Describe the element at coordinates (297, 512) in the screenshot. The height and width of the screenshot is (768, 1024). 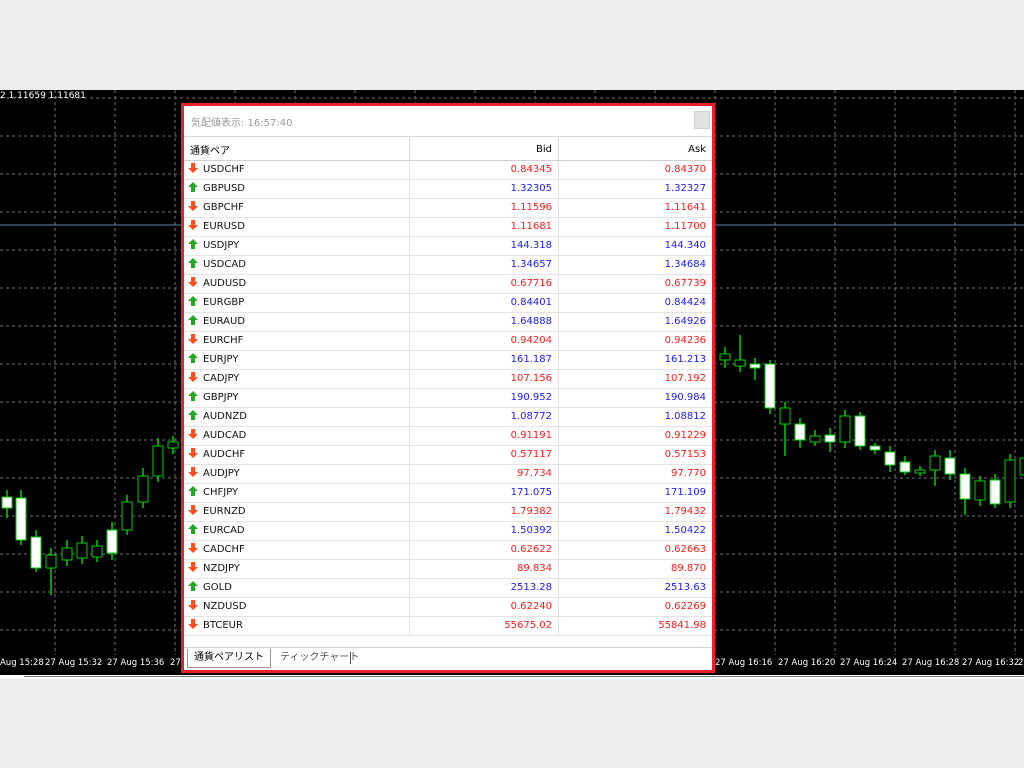
I see `symbol-cell: EURNZD` at that location.